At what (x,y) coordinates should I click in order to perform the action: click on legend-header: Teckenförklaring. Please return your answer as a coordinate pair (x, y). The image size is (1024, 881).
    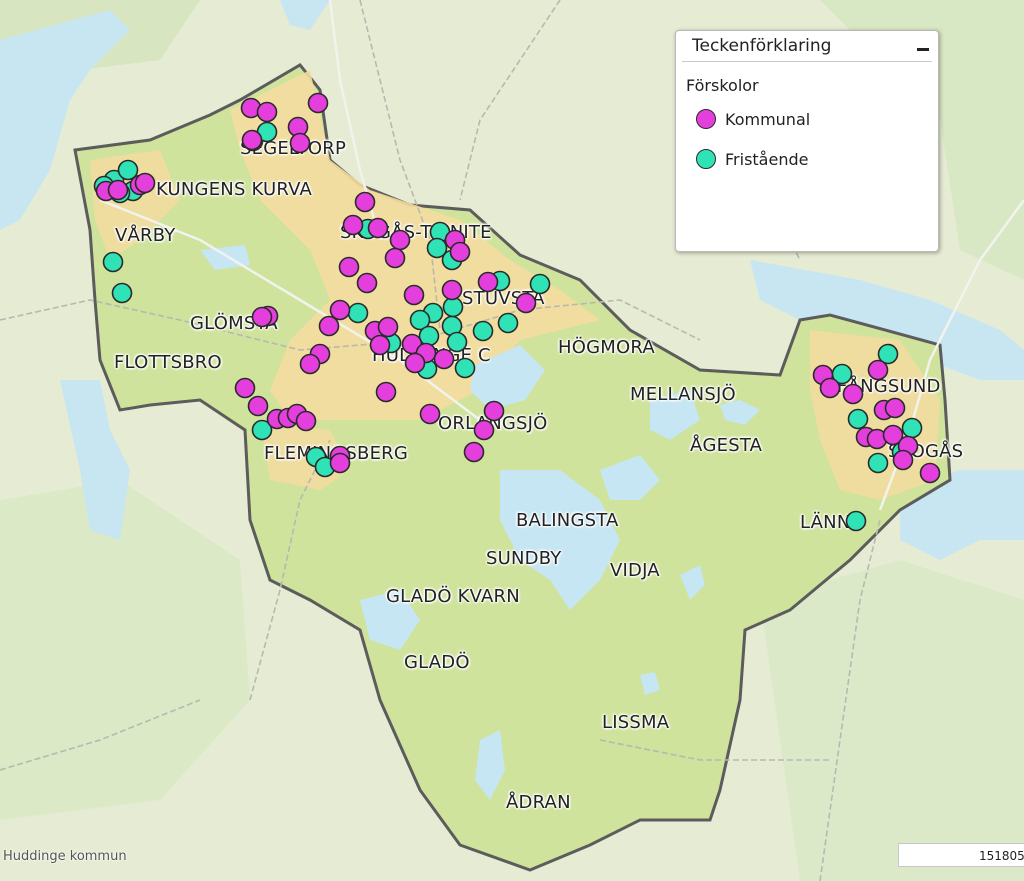
    Looking at the image, I should click on (807, 46).